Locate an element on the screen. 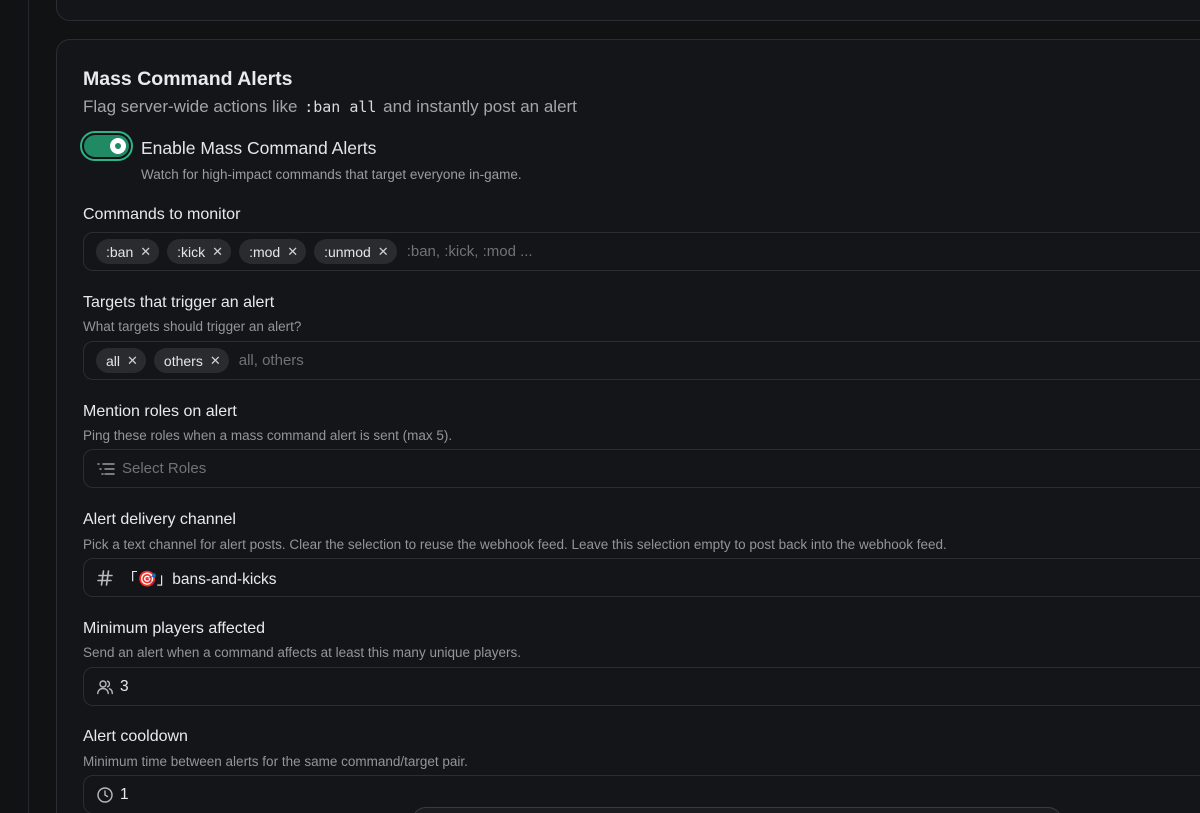  clock-icon is located at coordinates (105, 795).